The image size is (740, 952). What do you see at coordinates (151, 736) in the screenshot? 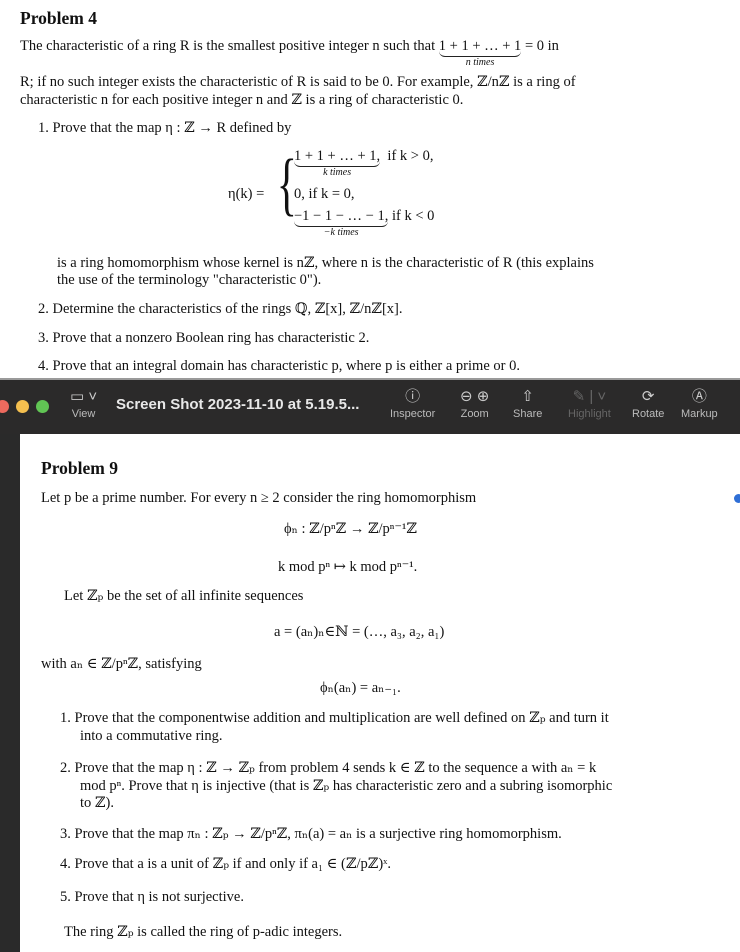
I see `paragraph-line: into a commutative ring.` at bounding box center [151, 736].